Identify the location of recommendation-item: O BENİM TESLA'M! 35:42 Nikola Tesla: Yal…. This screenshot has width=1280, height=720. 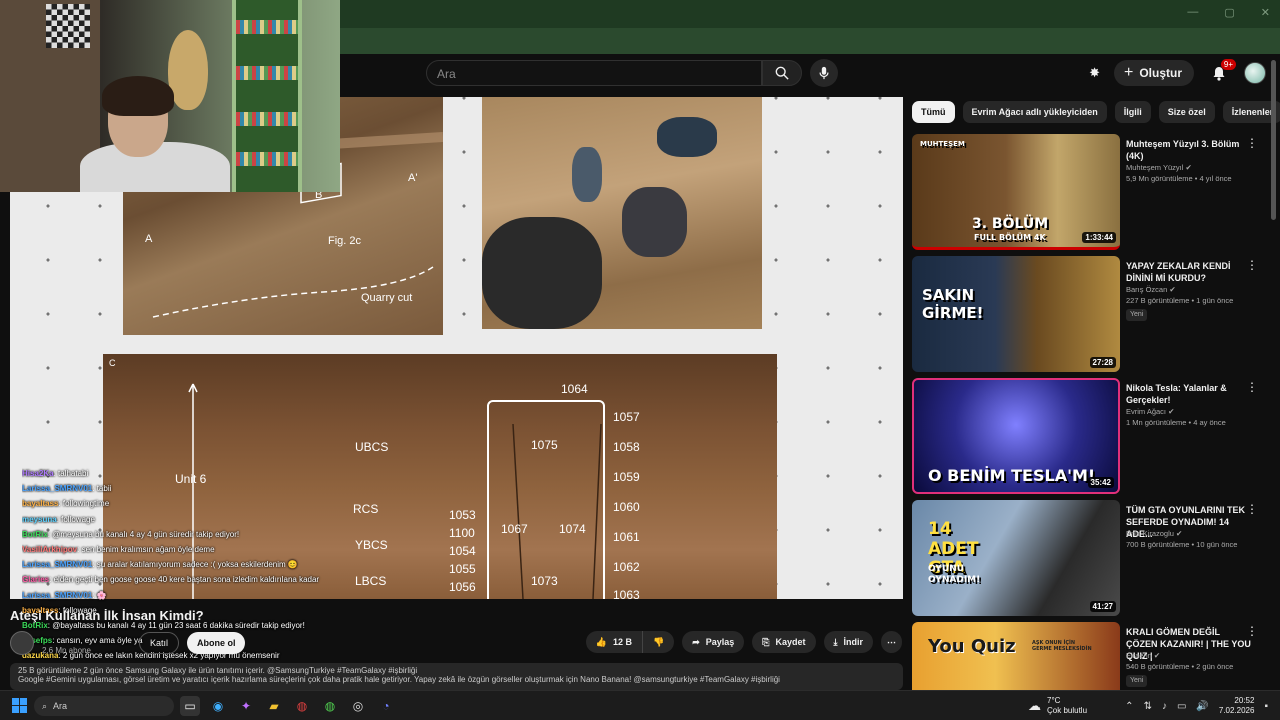
(1087, 436).